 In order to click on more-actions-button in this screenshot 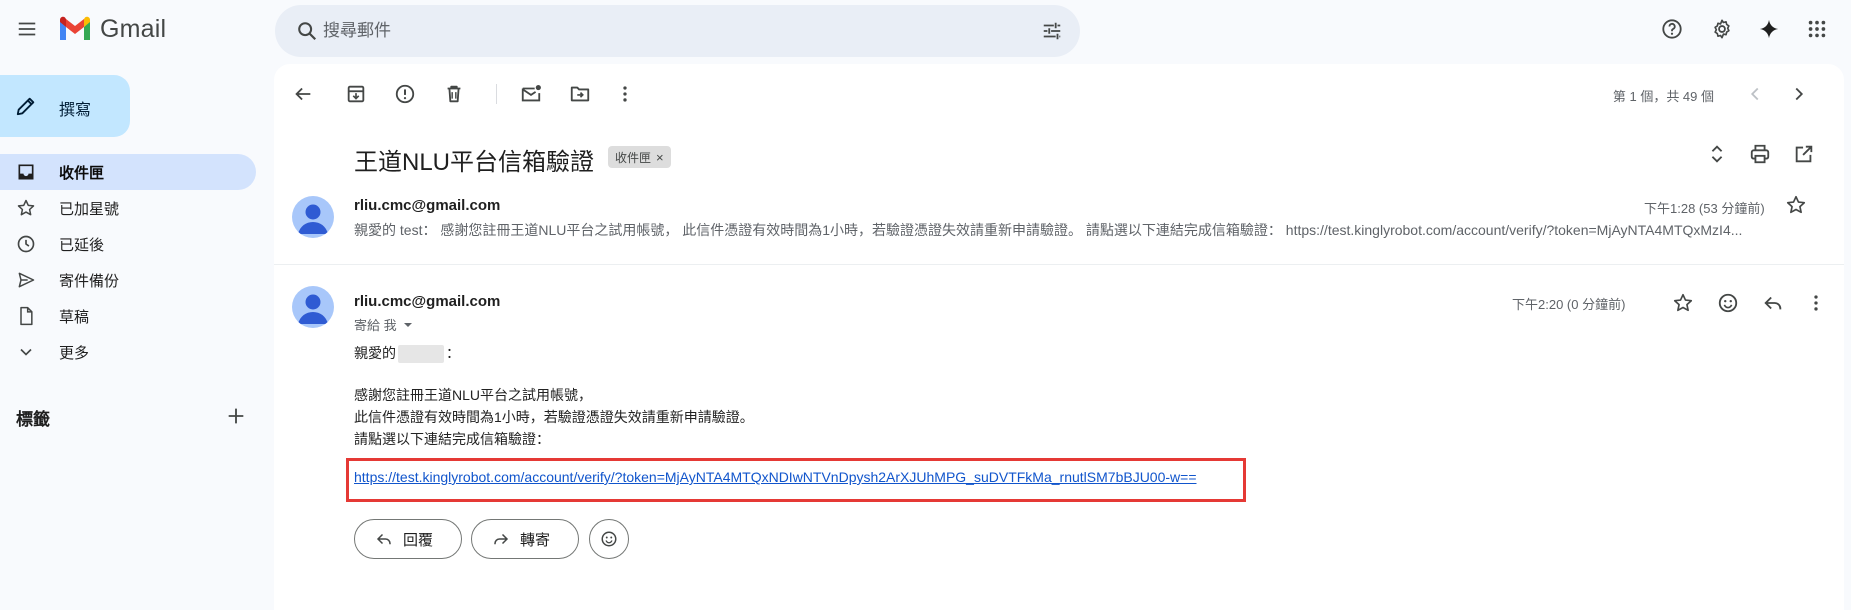, I will do `click(625, 94)`.